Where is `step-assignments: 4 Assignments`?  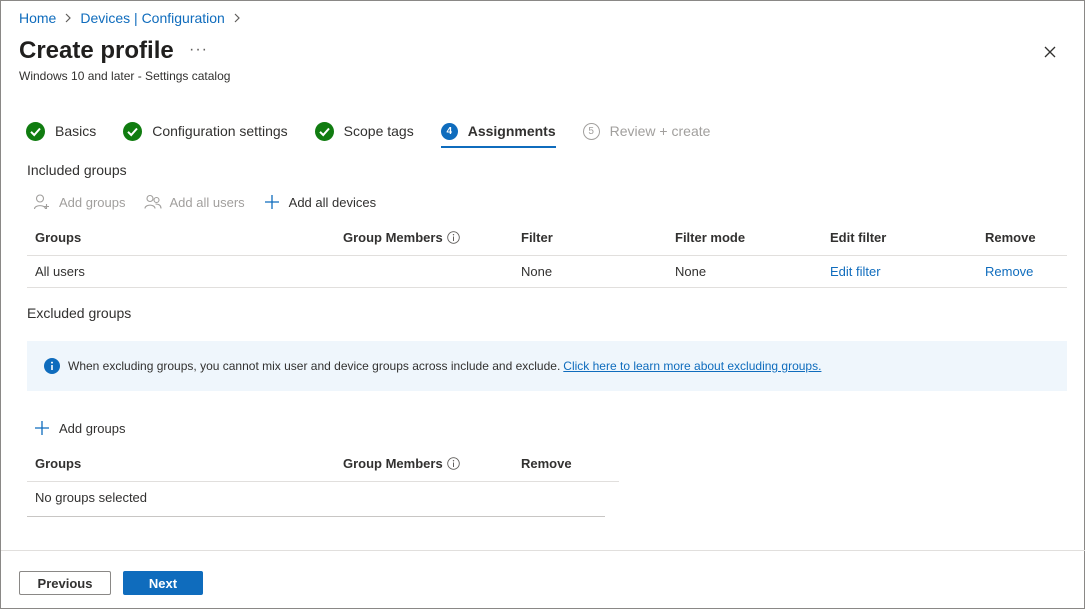 step-assignments: 4 Assignments is located at coordinates (498, 133).